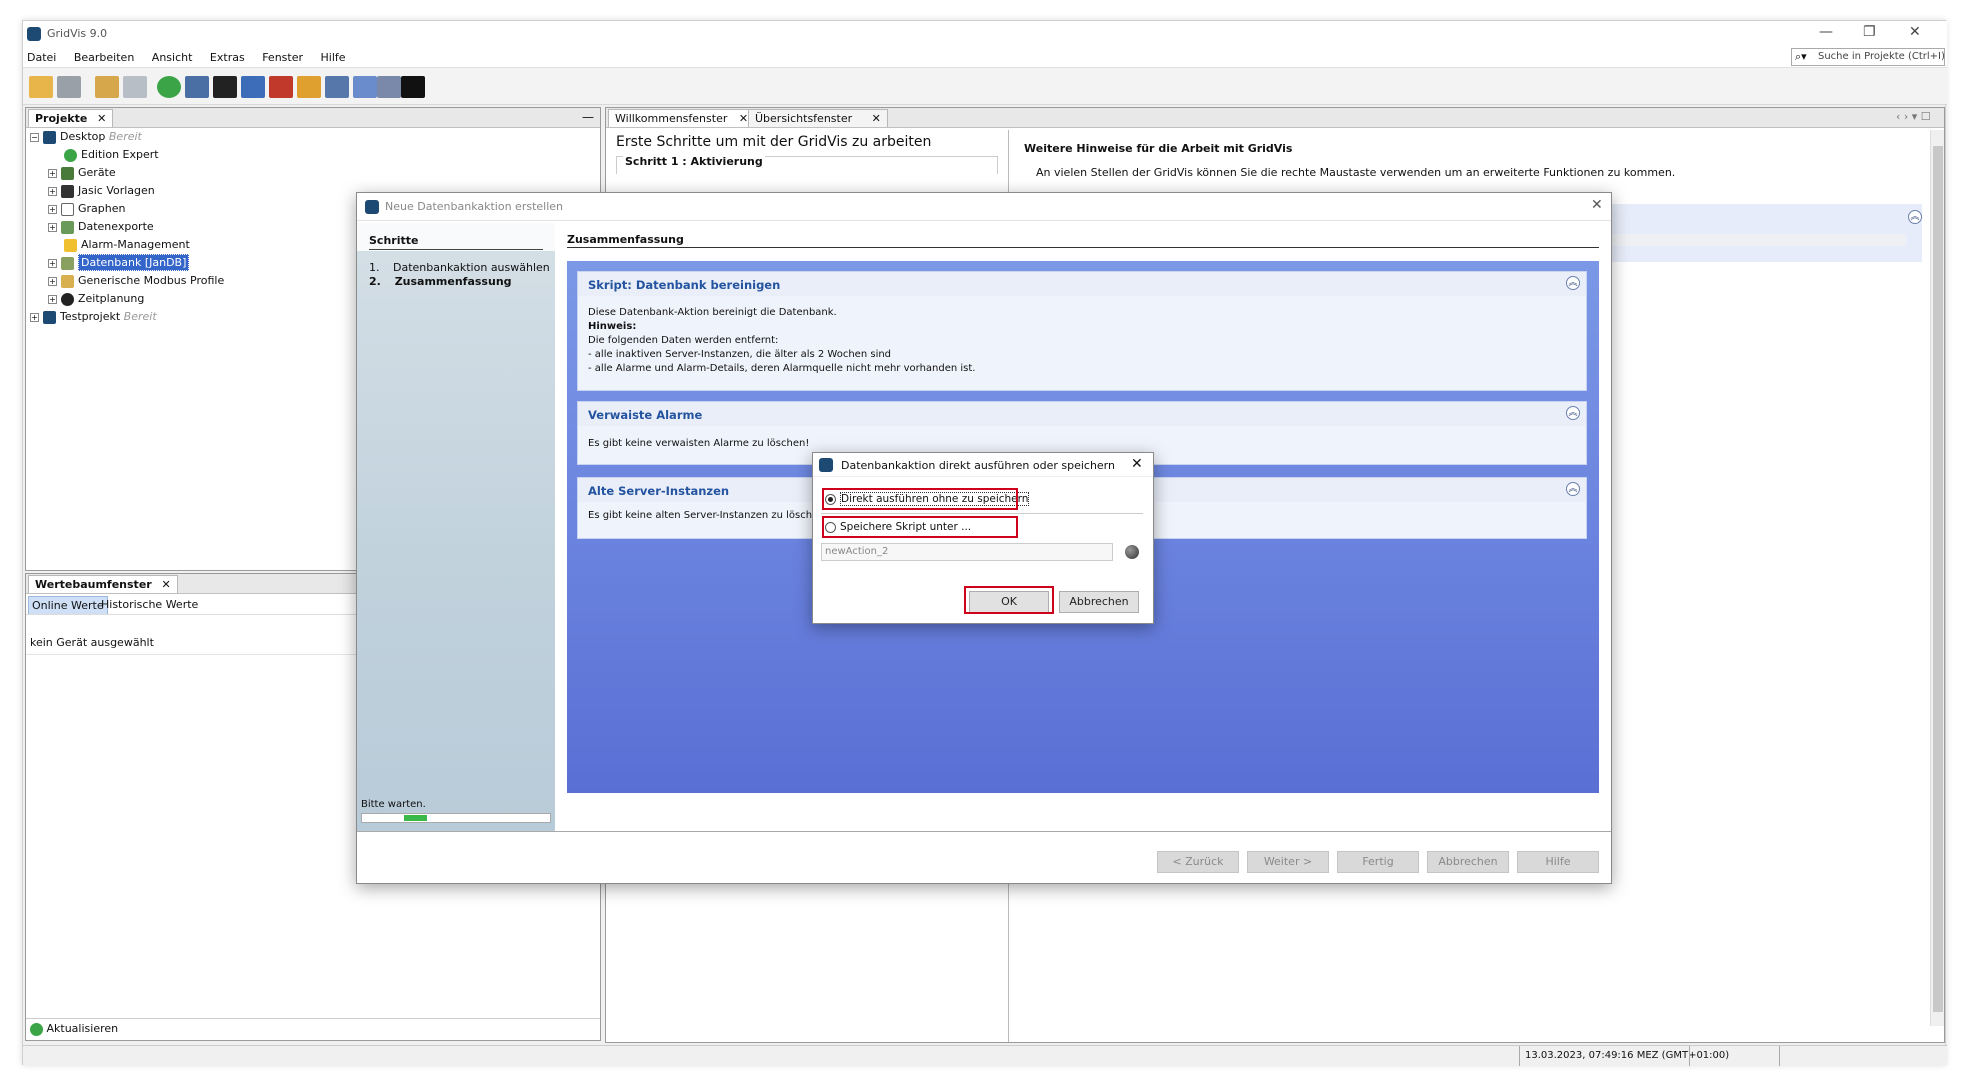 Image resolution: width=1966 pixels, height=1085 pixels. I want to click on menu-datei: Datei, so click(41, 57).